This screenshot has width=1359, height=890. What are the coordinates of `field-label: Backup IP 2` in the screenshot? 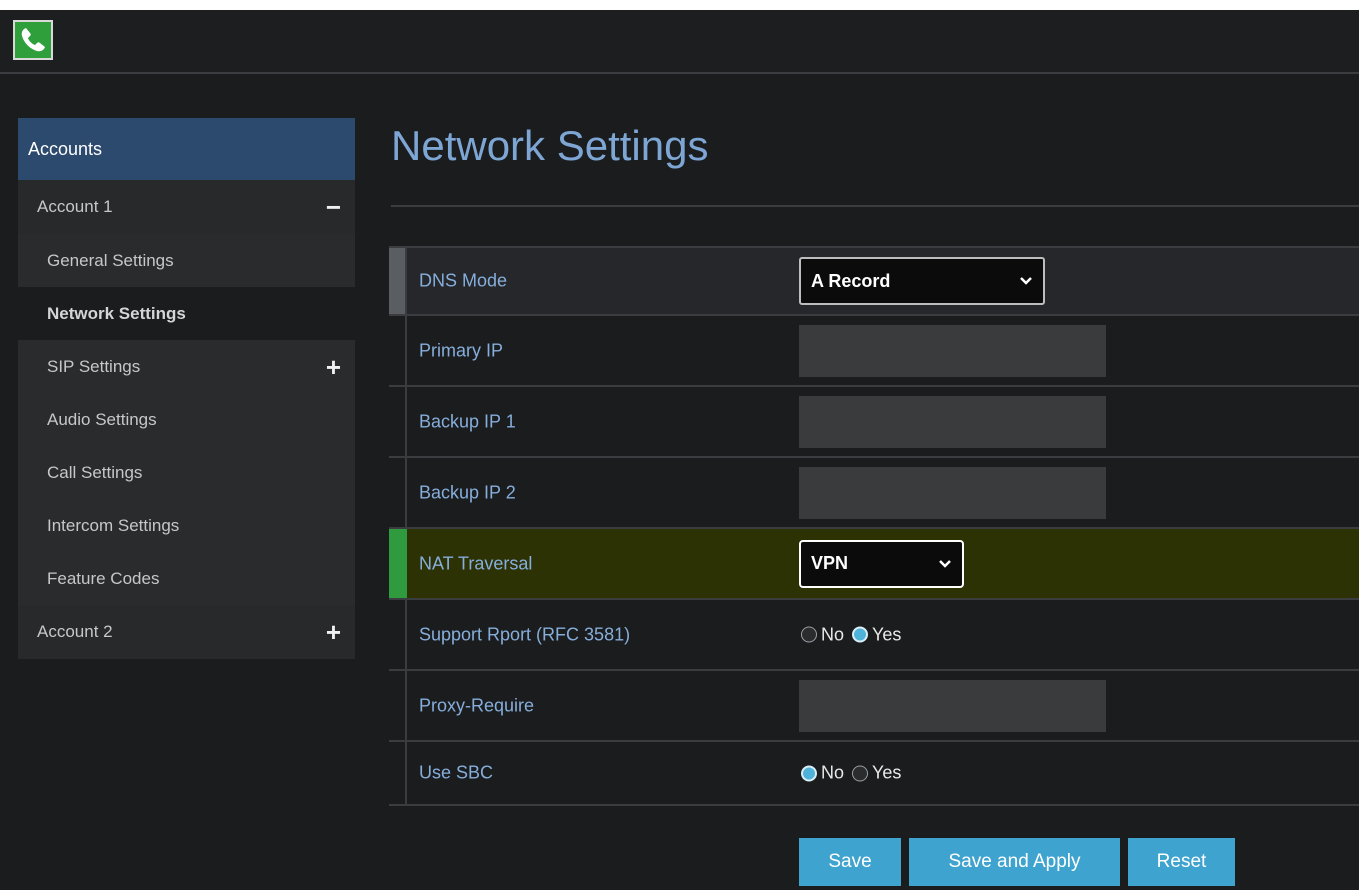 It's located at (467, 492).